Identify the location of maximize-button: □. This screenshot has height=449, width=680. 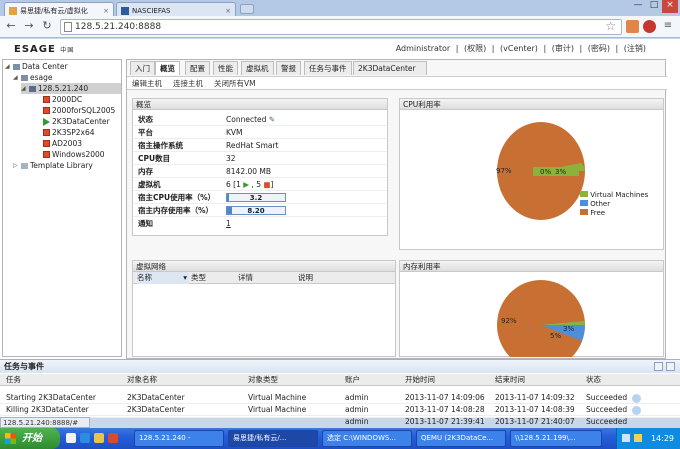
(654, 6).